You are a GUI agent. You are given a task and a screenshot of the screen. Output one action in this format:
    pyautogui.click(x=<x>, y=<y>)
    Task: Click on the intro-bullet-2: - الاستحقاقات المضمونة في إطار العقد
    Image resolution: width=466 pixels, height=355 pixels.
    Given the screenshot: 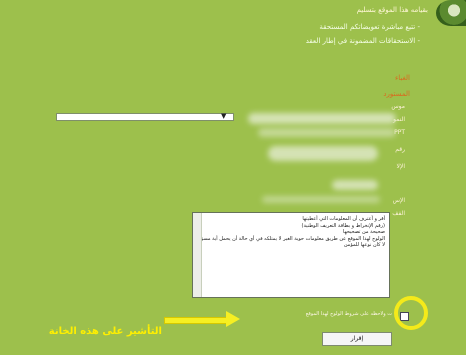 What is the action you would take?
    pyautogui.click(x=362, y=41)
    